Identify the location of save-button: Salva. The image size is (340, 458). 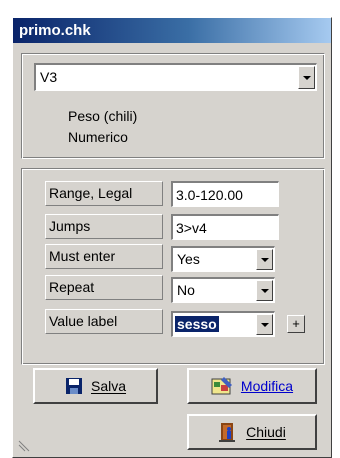
(95, 386).